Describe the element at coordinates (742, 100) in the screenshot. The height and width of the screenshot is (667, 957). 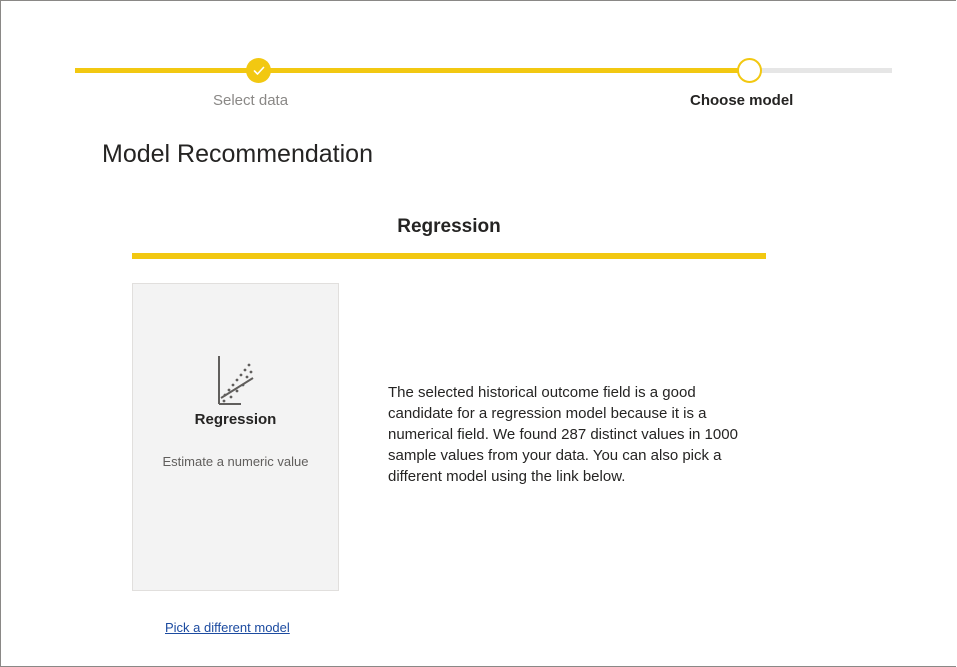
I see `step-choose-model-label: Choose model` at that location.